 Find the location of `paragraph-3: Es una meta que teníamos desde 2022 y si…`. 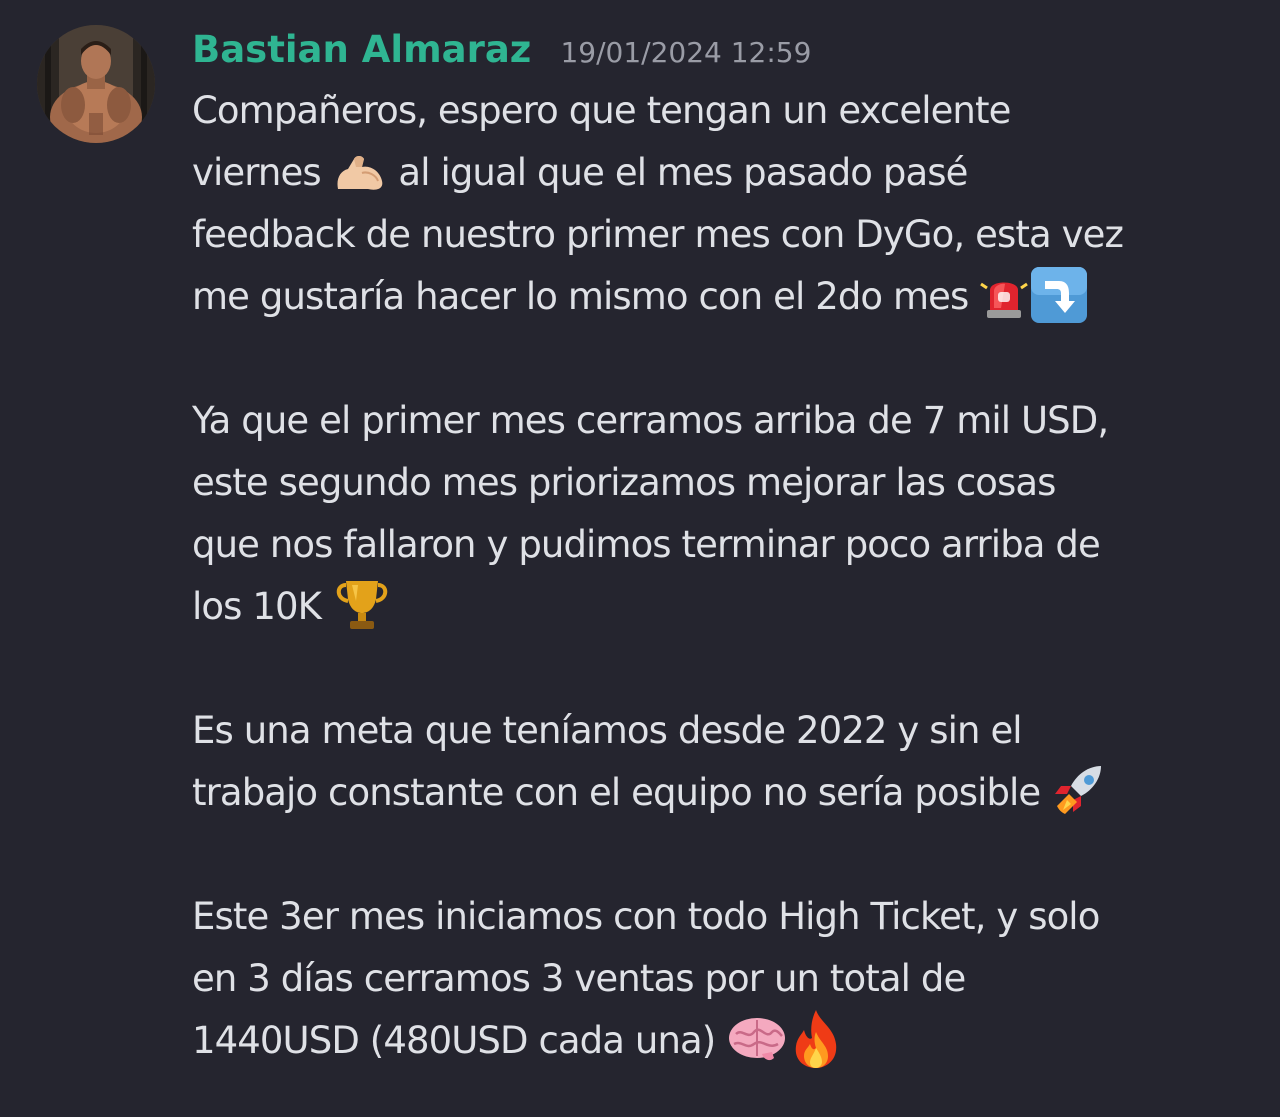

paragraph-3: Es una meta que teníamos desde 2022 y si… is located at coordinates (727, 762).